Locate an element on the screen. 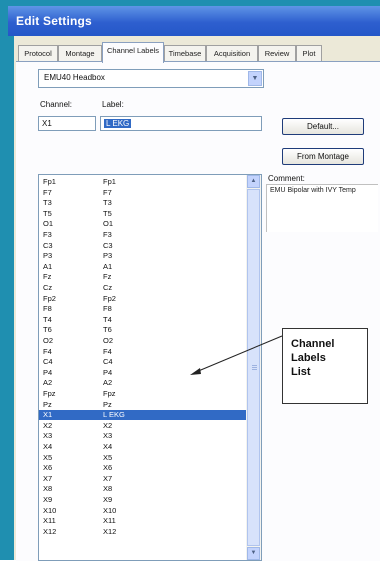  list-item: C3 C3 is located at coordinates (143, 246).